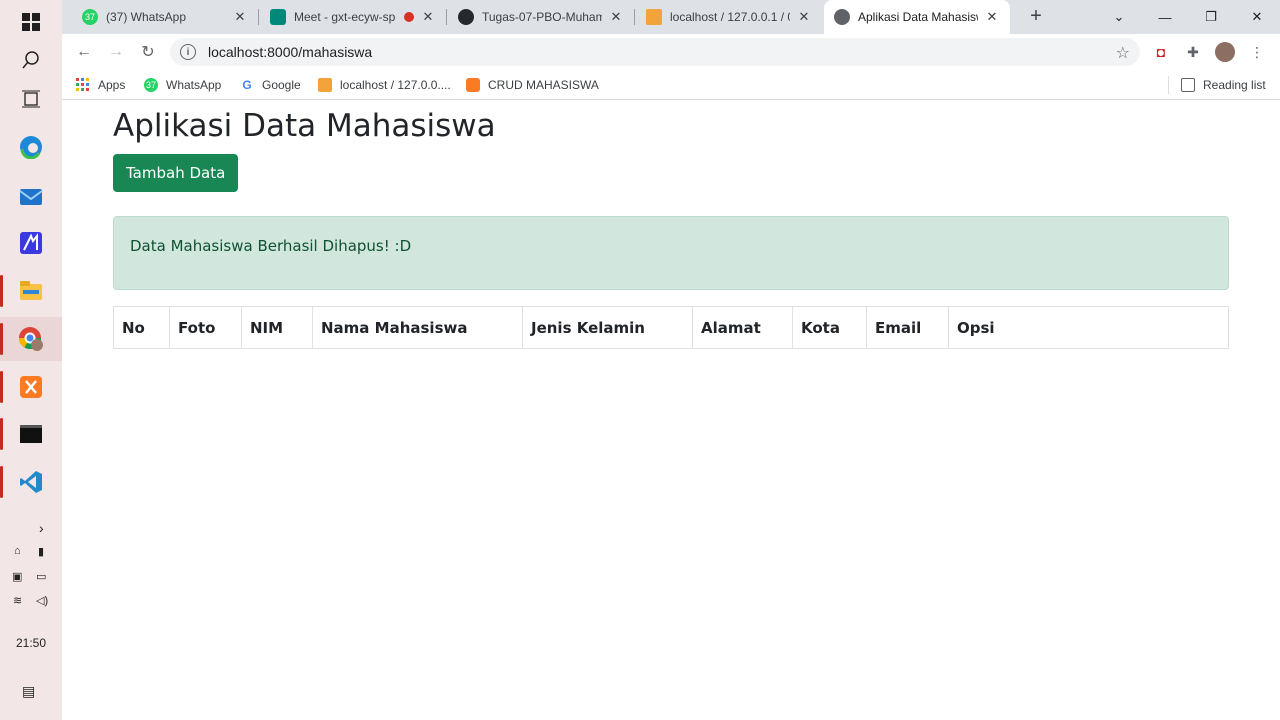  I want to click on url-text: localhost:8000/mahasiswa, so click(290, 52).